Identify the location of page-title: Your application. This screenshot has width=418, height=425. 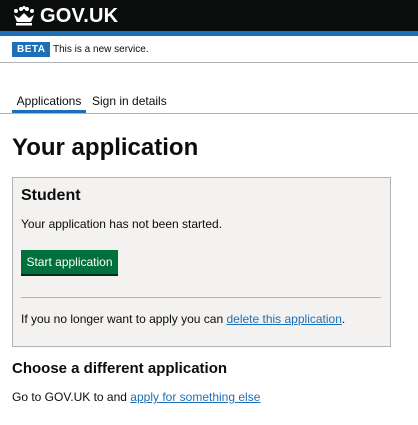
(105, 147).